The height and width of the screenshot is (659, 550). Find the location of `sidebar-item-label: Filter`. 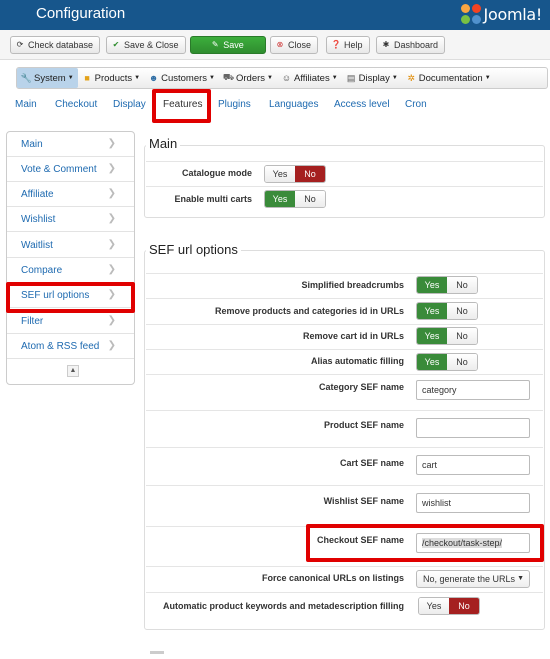

sidebar-item-label: Filter is located at coordinates (32, 321).